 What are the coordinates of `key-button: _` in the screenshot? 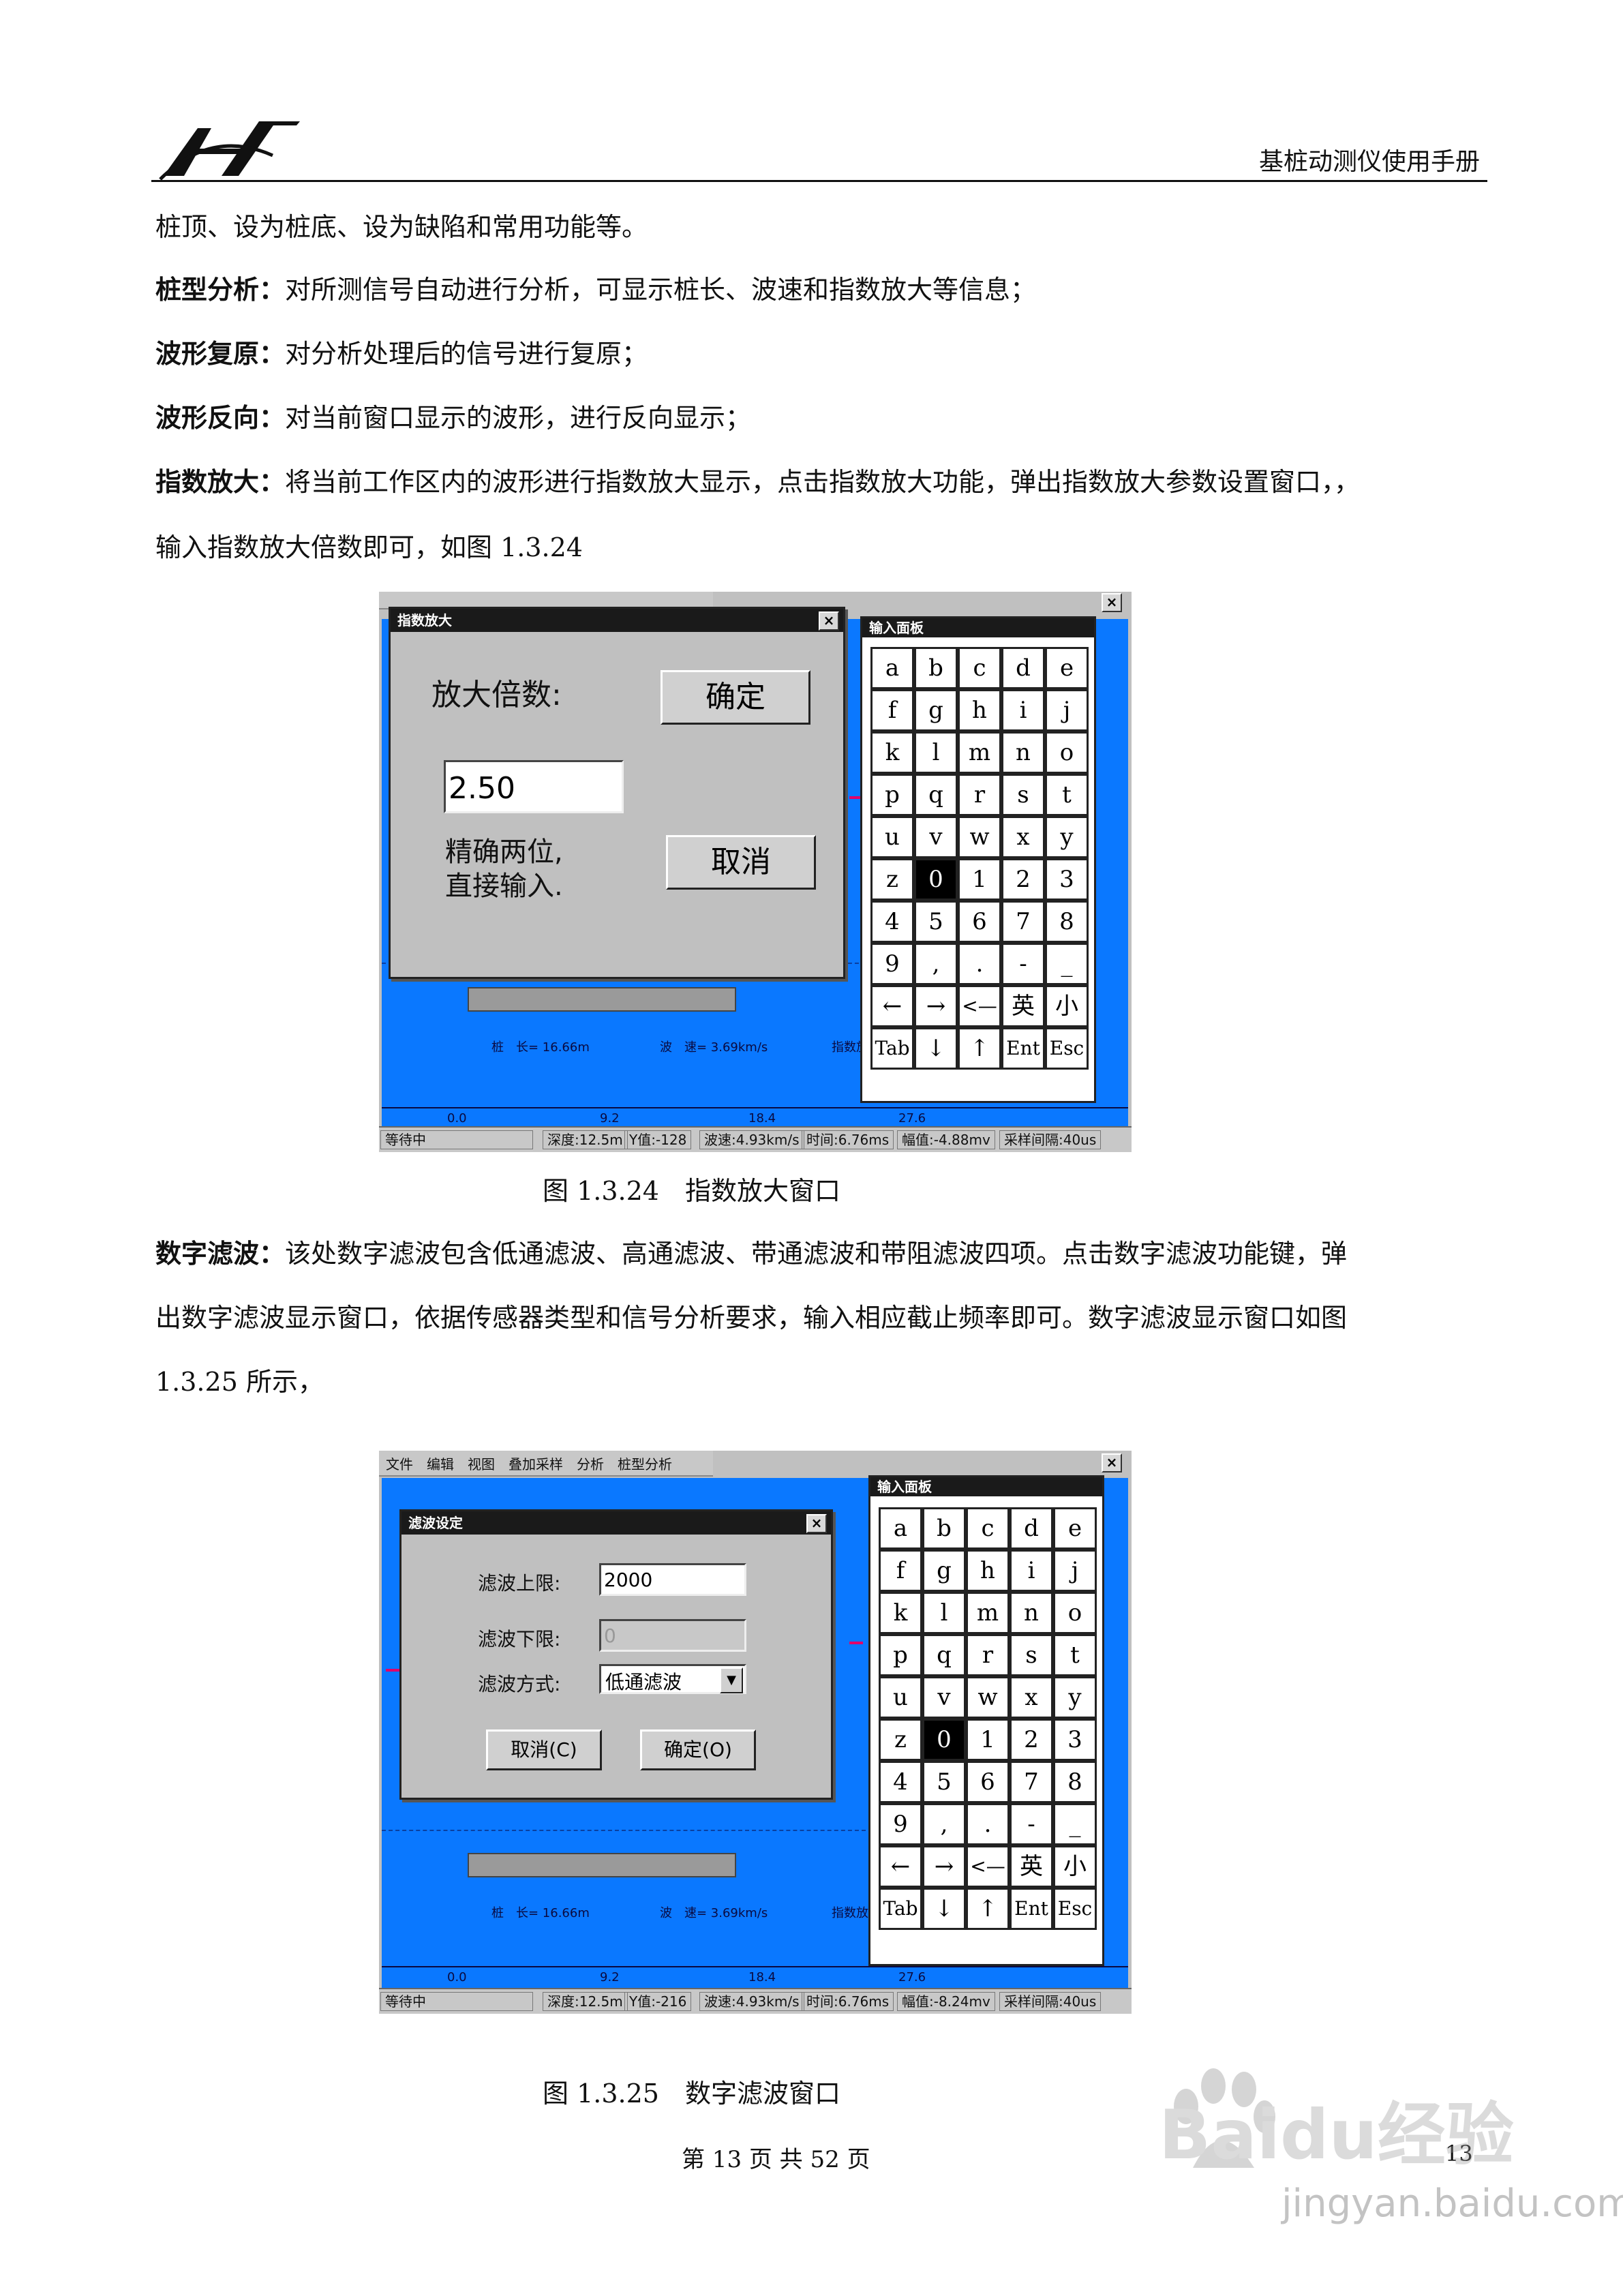 It's located at (1075, 1824).